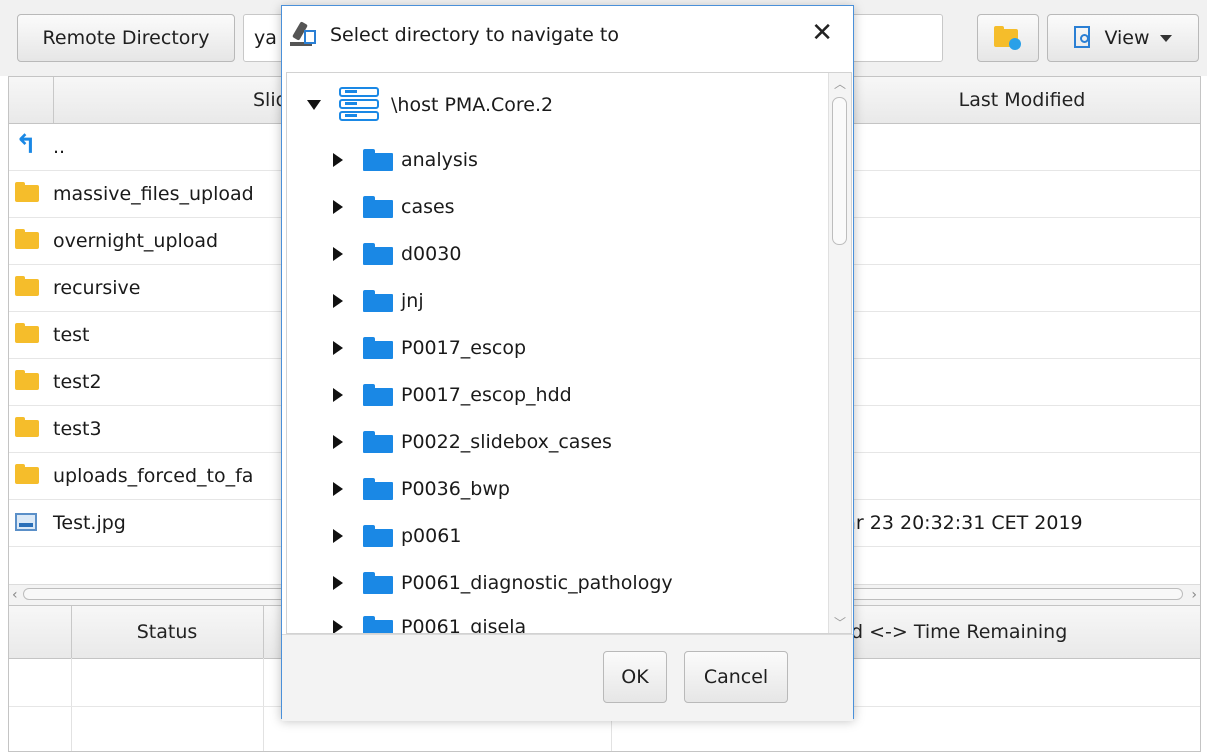 The height and width of the screenshot is (752, 1207). I want to click on row-name: .., so click(59, 146).